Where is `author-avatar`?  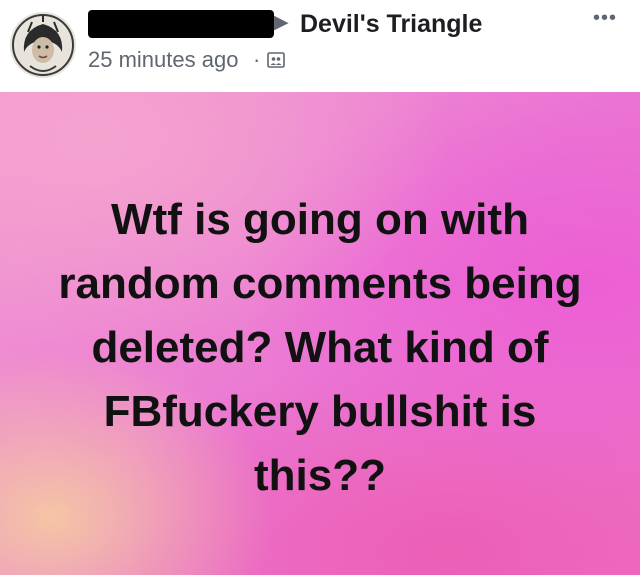 author-avatar is located at coordinates (43, 45).